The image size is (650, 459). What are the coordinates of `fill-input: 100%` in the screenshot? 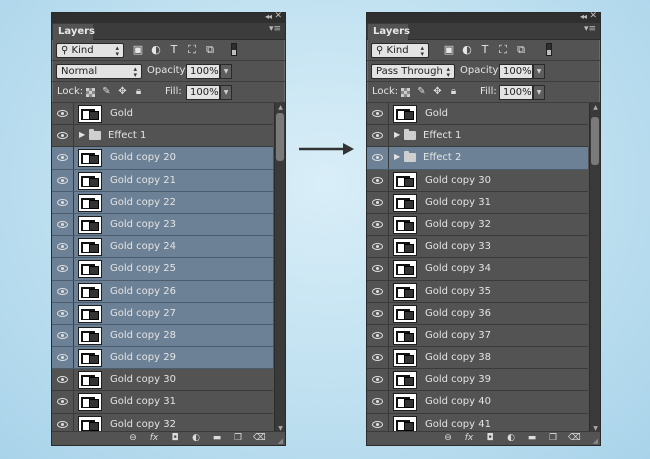 It's located at (203, 92).